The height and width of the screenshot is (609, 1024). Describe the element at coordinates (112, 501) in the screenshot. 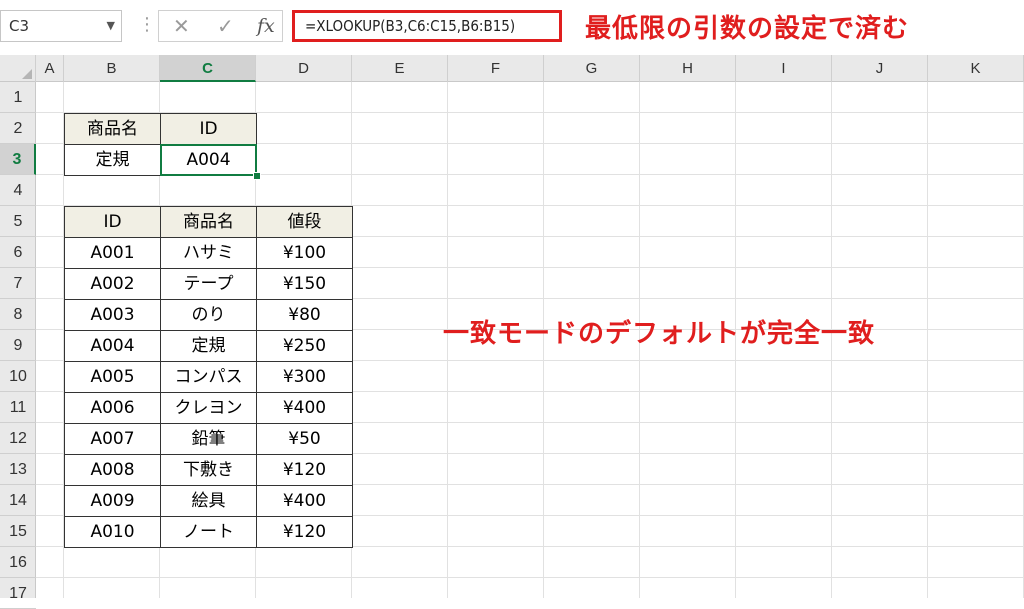

I see `table-cell: A009` at that location.